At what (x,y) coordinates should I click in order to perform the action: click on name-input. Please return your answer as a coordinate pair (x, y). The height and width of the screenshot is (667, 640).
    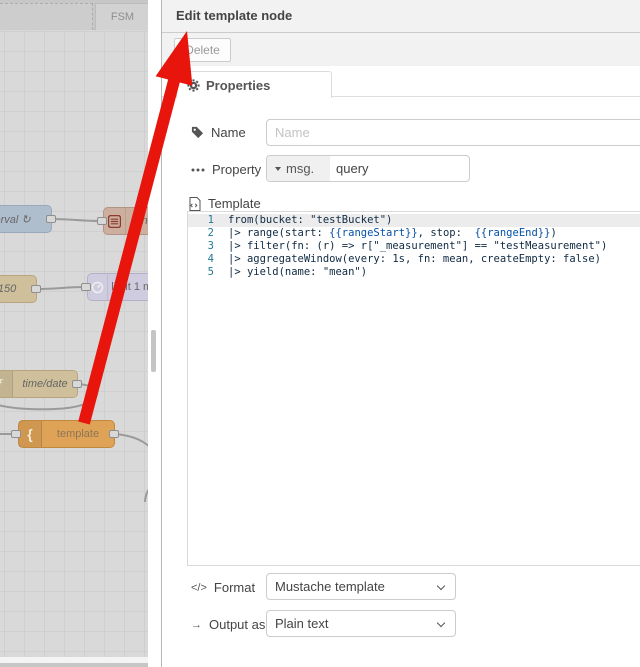
    Looking at the image, I should click on (453, 132).